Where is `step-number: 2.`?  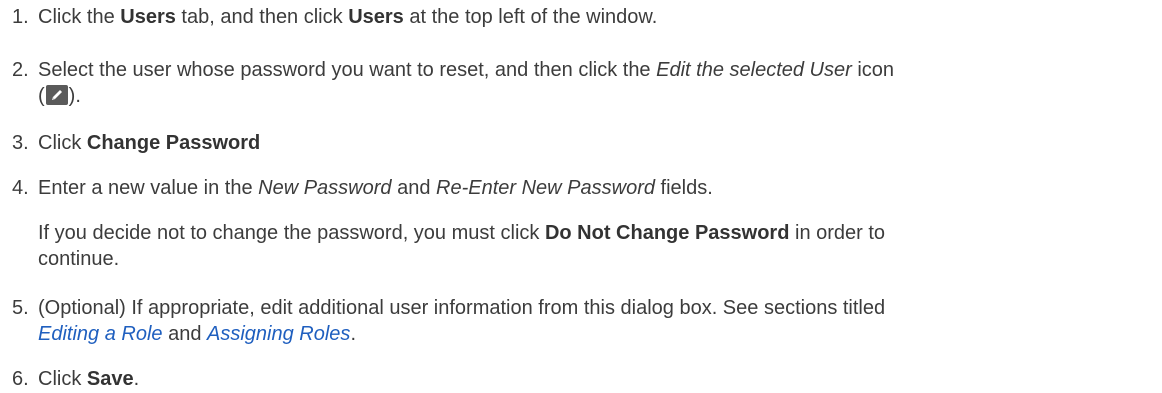
step-number: 2. is located at coordinates (20, 70).